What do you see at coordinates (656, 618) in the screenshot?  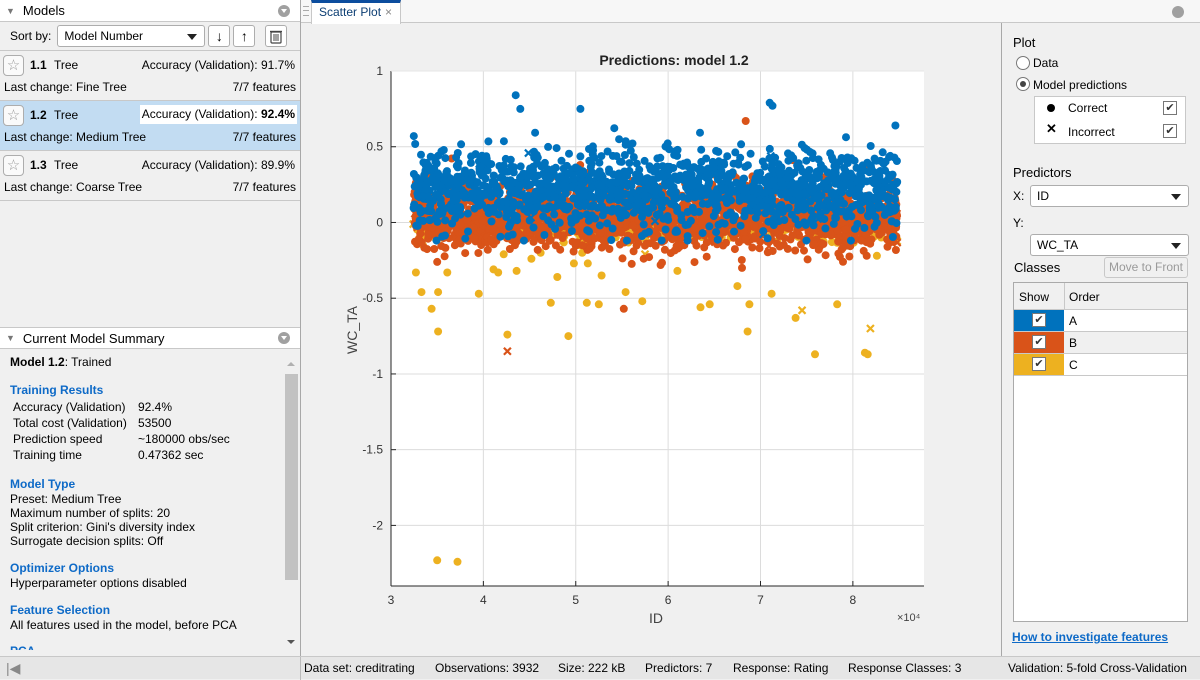 I see `x-axis-label: ID` at bounding box center [656, 618].